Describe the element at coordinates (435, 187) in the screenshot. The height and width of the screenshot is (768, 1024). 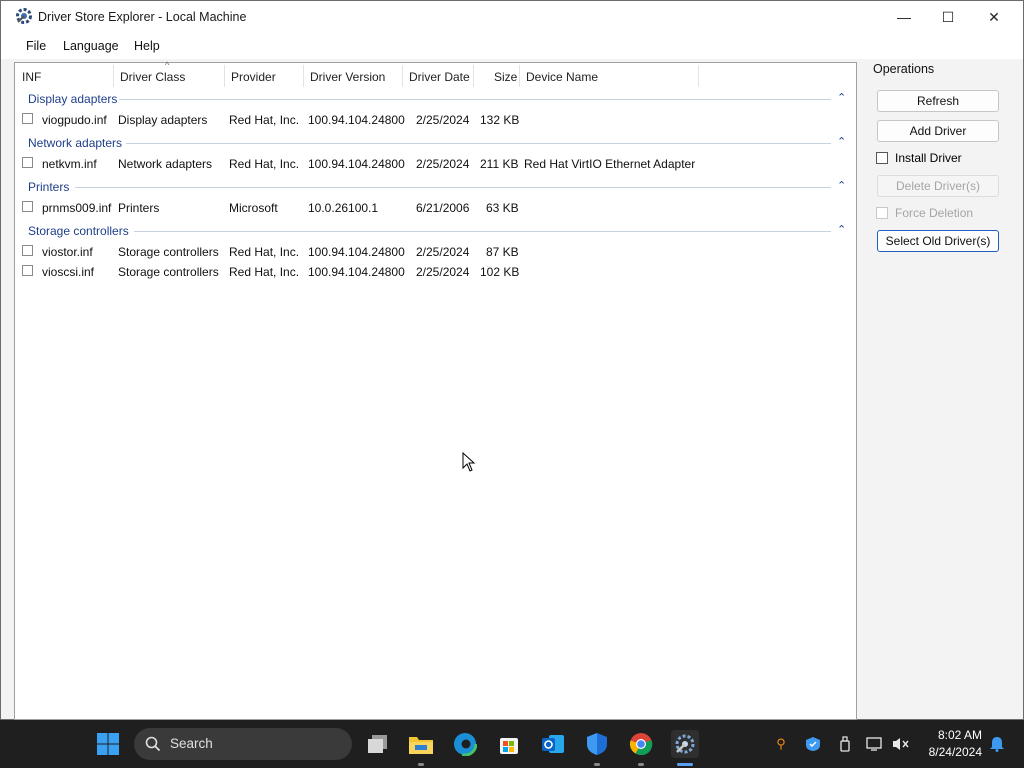
I see `group-header-printers: Printers ⌃` at that location.